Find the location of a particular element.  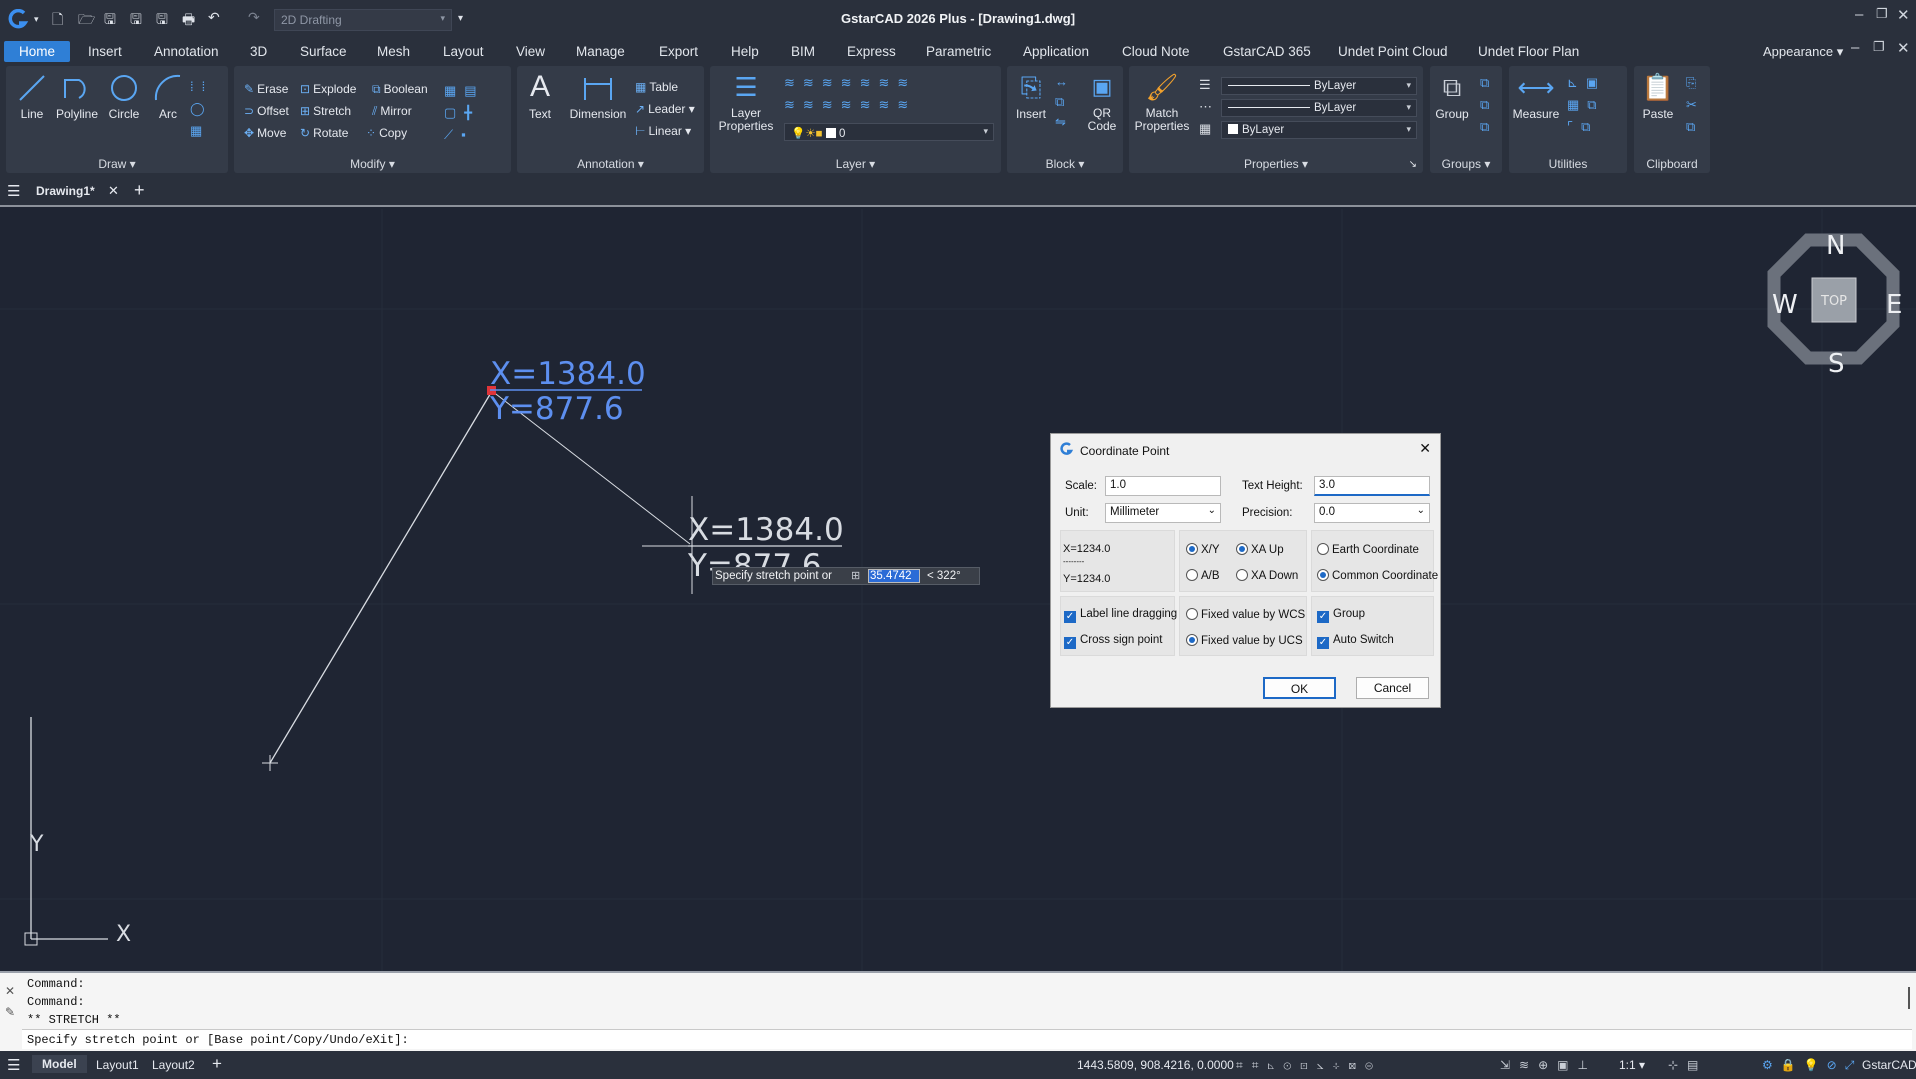

layout2-tab: Layout2 is located at coordinates (173, 1065).